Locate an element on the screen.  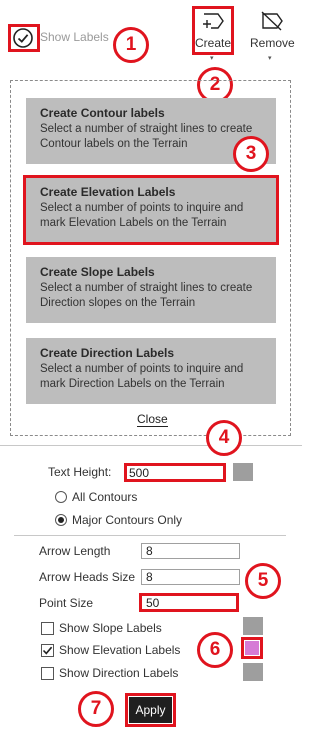
highlight-apply-button is located at coordinates (150, 710).